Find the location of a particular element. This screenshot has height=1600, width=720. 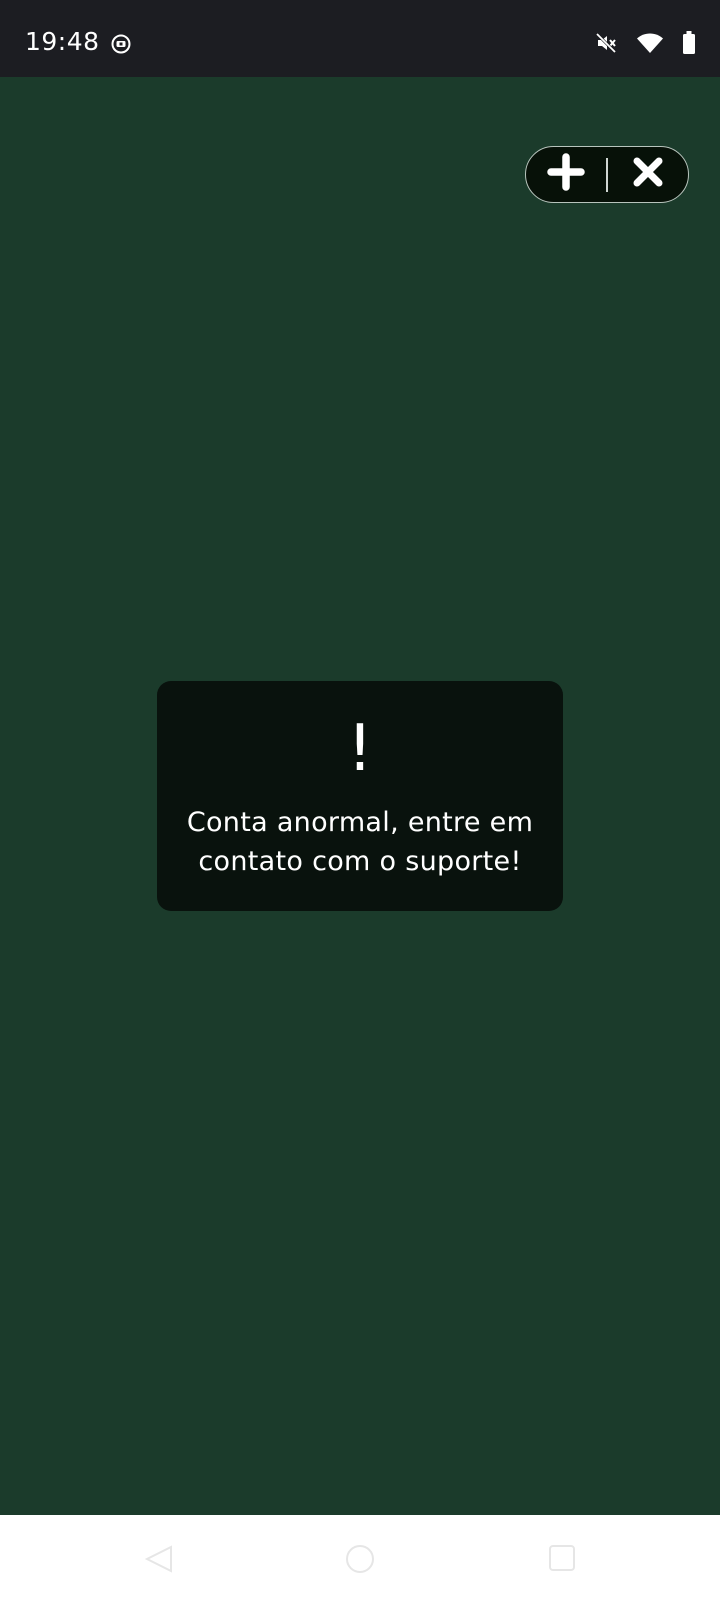

close-icon is located at coordinates (648, 174).